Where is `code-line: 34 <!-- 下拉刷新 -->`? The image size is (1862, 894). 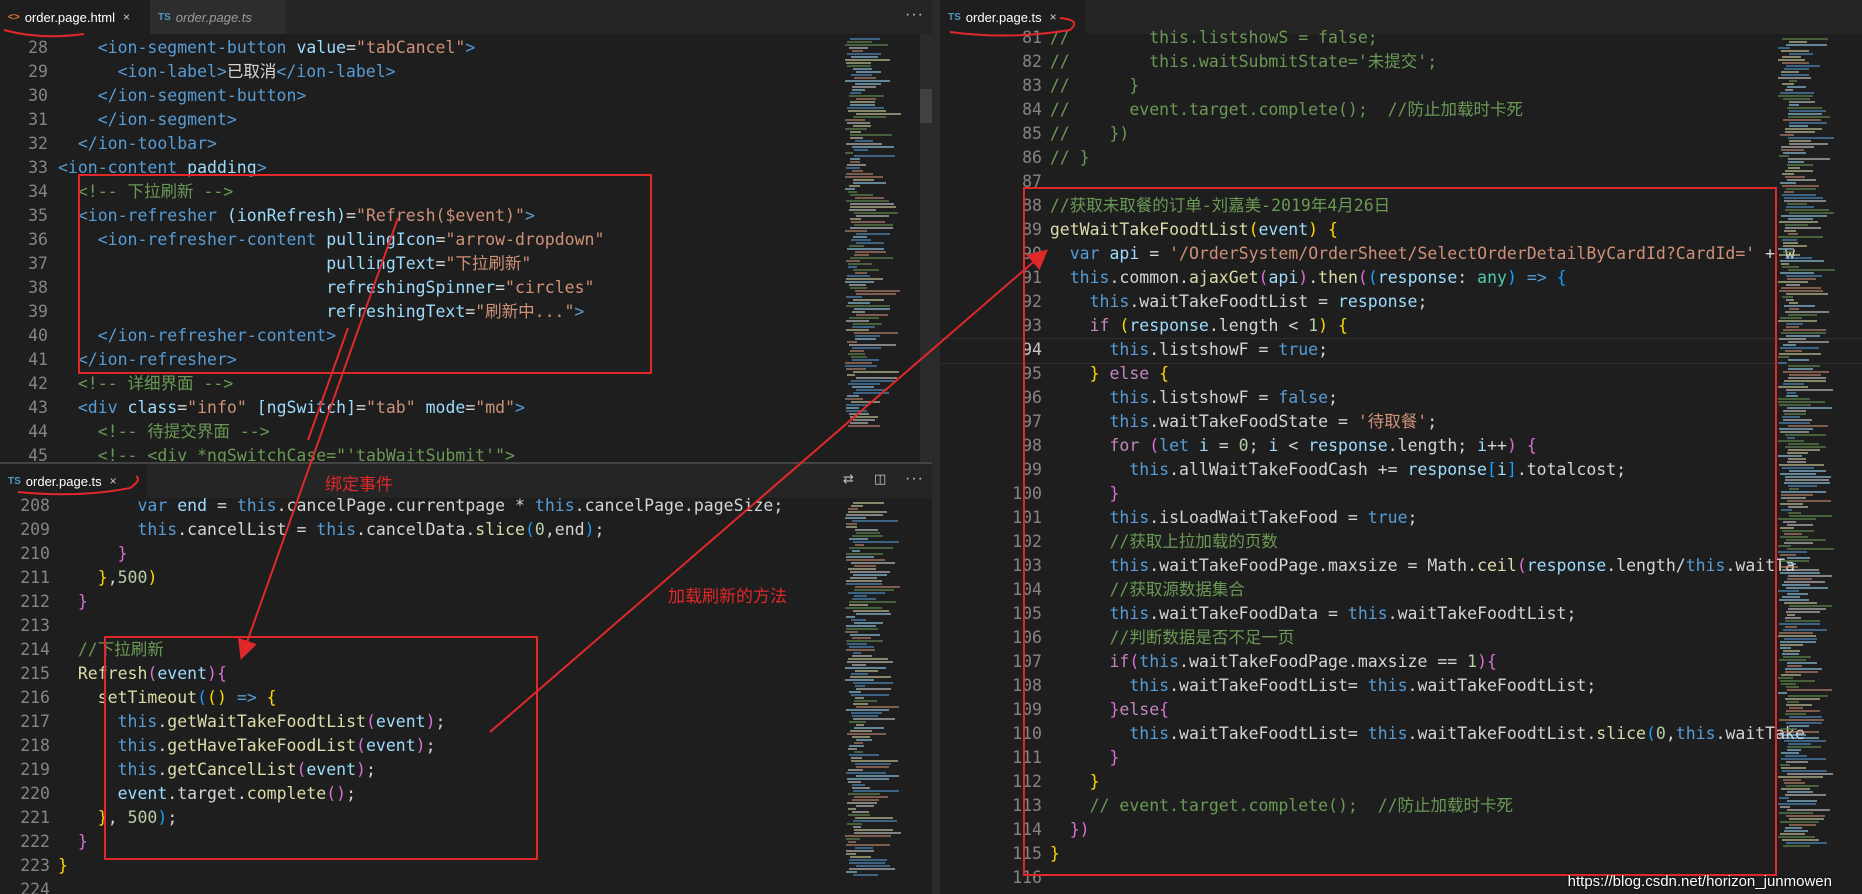
code-line: 34 <!-- 下拉刷新 --> is located at coordinates (466, 192).